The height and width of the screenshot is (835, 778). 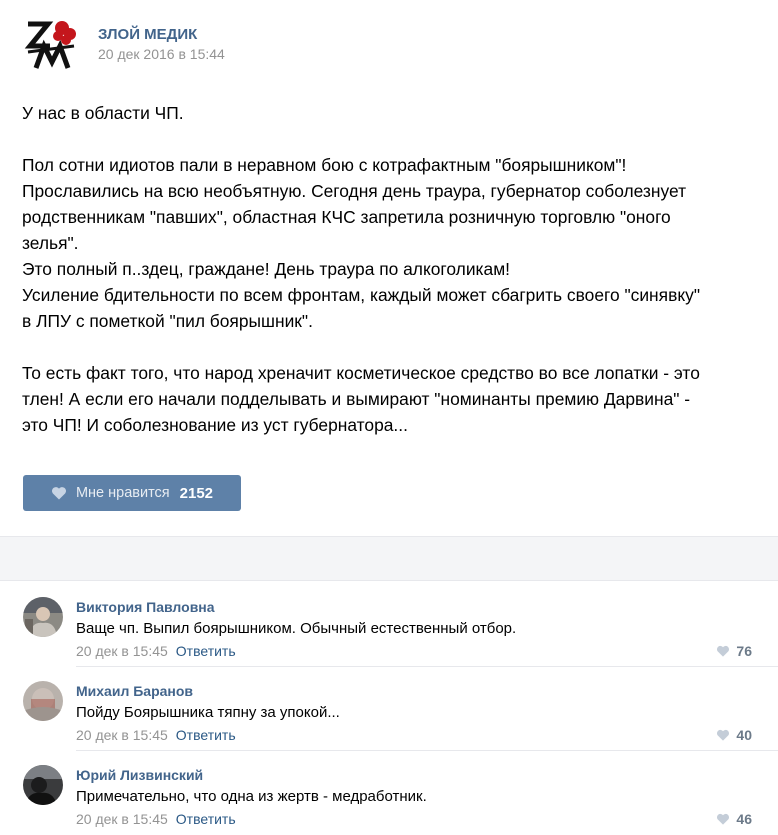 What do you see at coordinates (389, 580) in the screenshot?
I see `divider` at bounding box center [389, 580].